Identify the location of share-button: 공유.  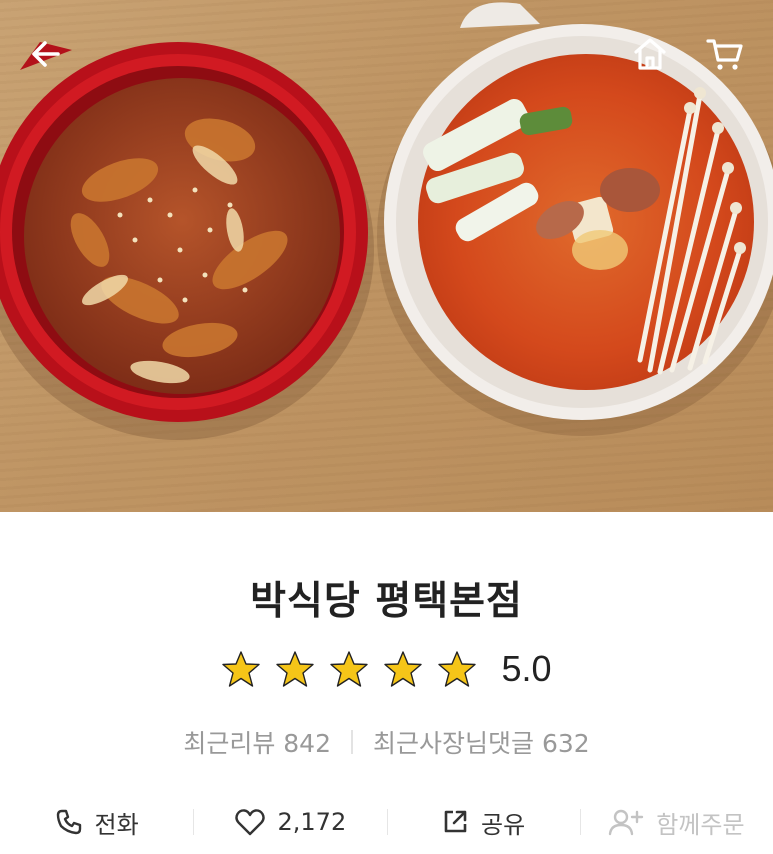
(483, 822).